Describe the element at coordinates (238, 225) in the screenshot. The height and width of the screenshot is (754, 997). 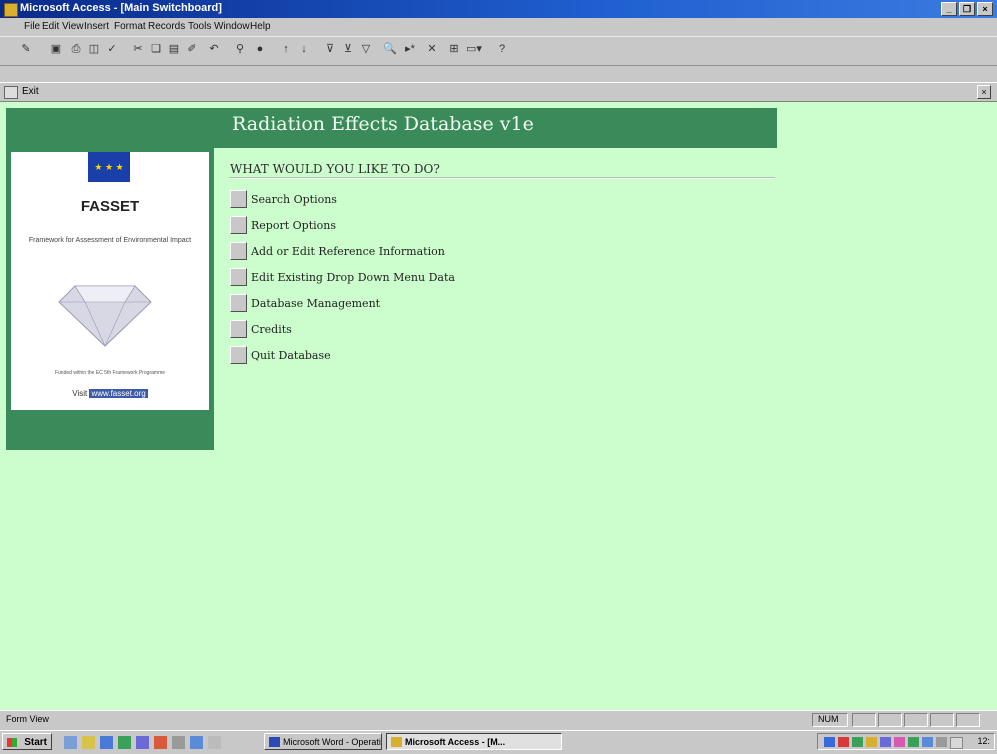
I see `report-options-button` at that location.